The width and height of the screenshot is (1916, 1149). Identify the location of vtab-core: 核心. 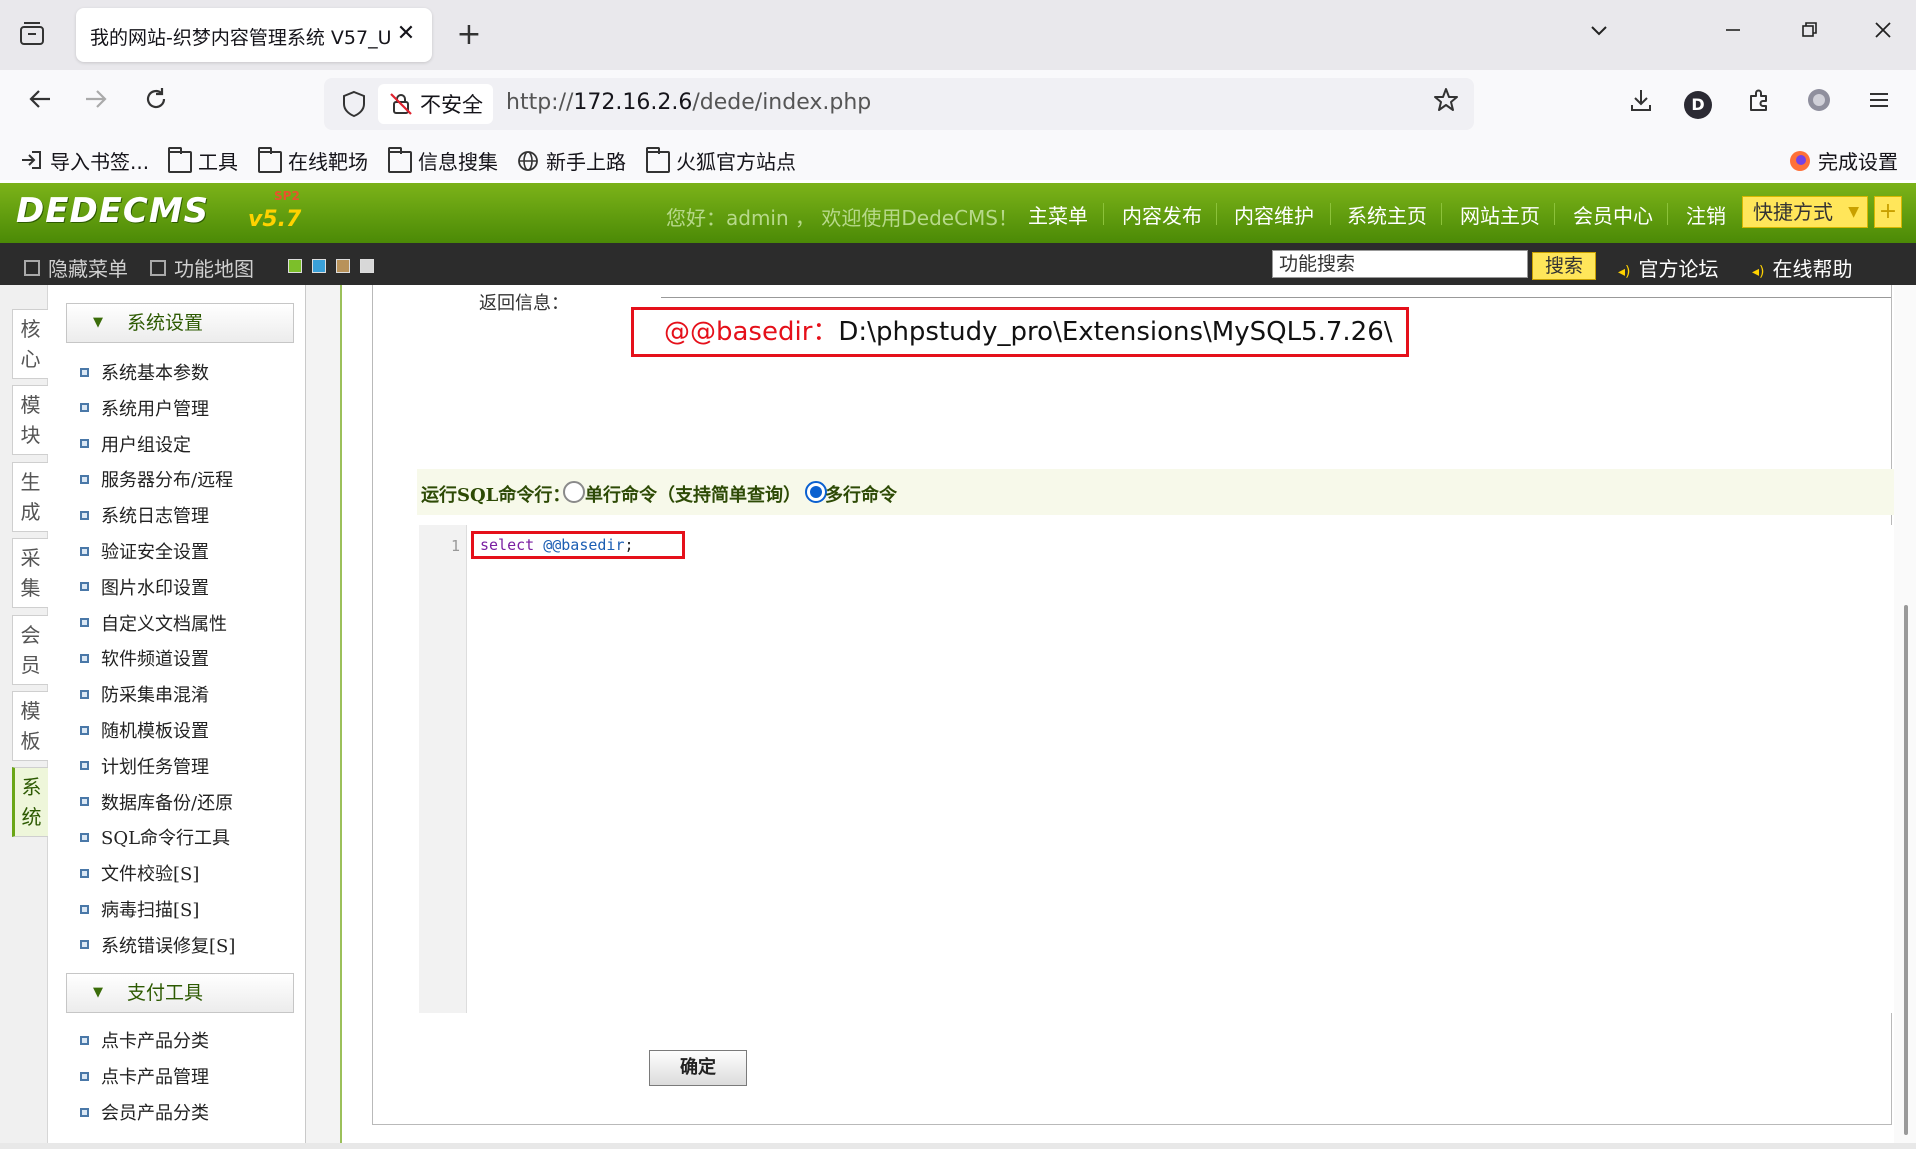
(30, 344).